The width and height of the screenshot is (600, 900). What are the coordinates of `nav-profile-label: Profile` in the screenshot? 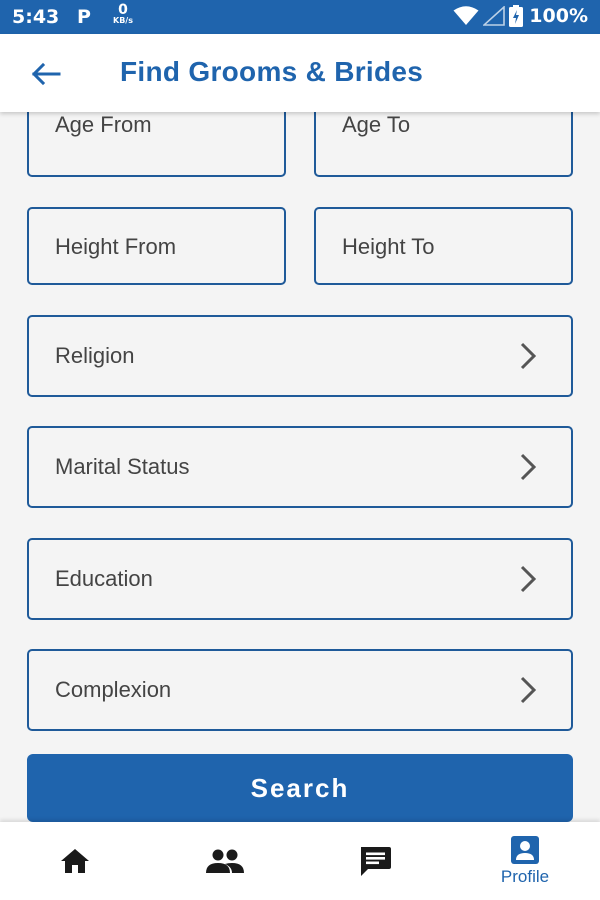 It's located at (525, 876).